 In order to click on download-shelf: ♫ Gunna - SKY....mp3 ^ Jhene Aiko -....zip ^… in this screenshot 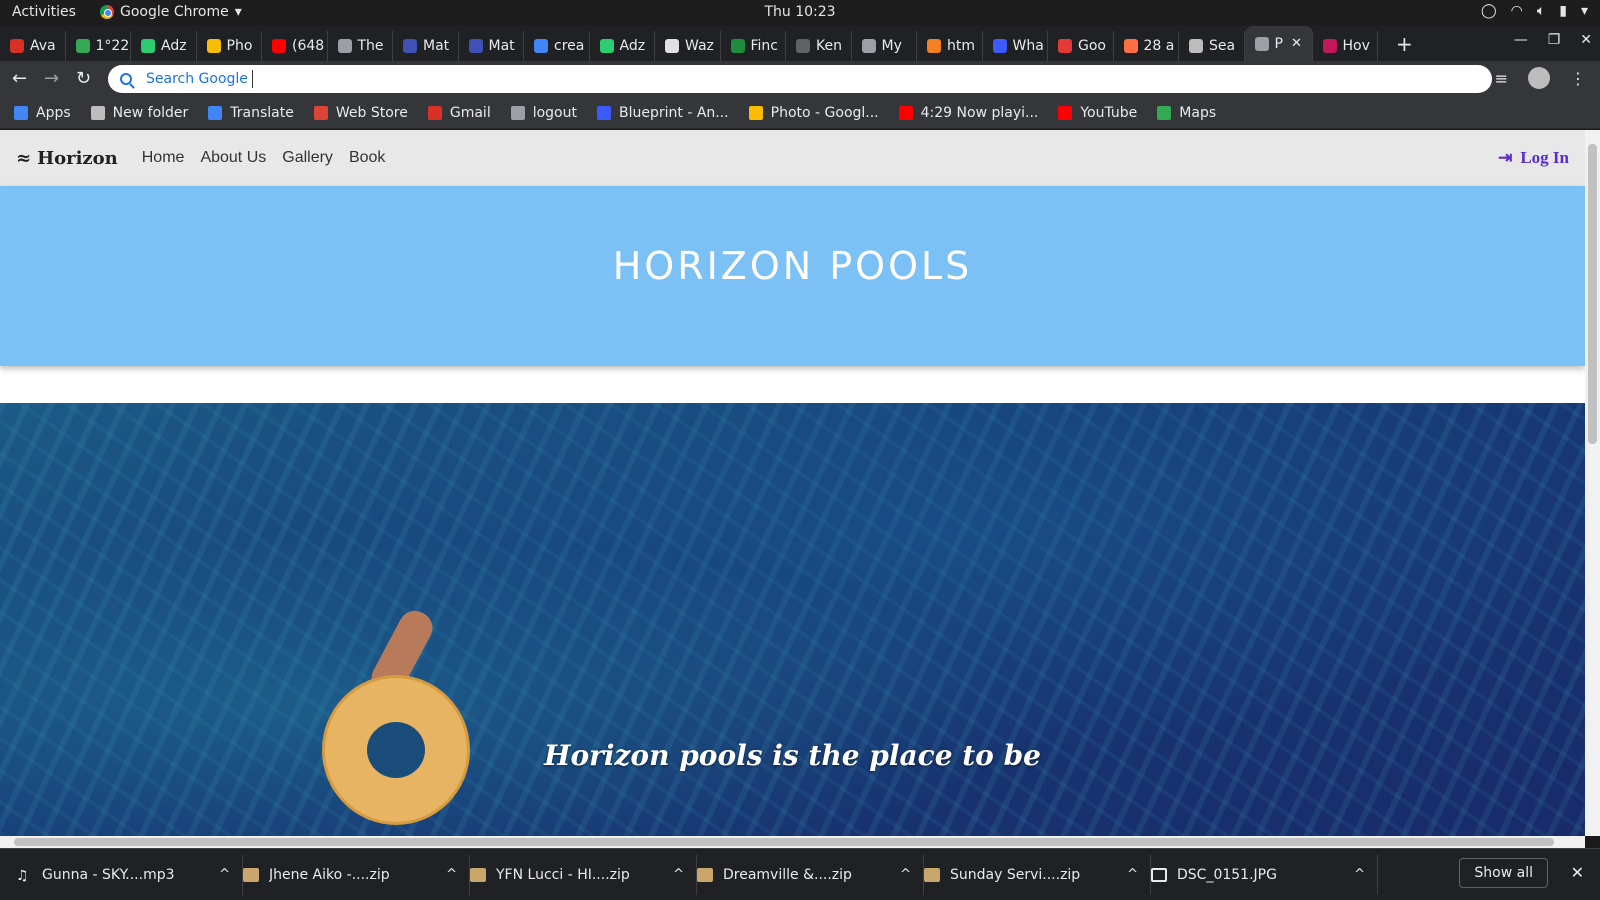, I will do `click(800, 874)`.